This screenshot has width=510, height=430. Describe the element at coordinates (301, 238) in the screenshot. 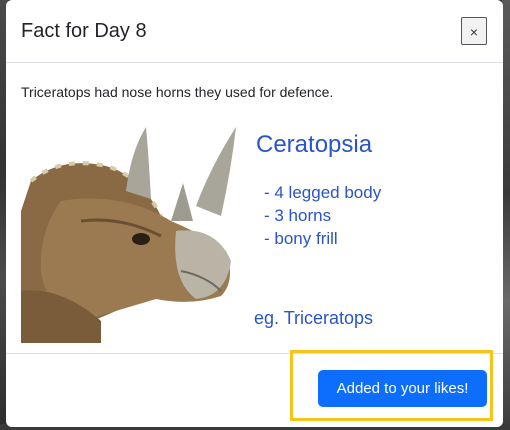

I see `image-item-frill: - bony frill` at that location.